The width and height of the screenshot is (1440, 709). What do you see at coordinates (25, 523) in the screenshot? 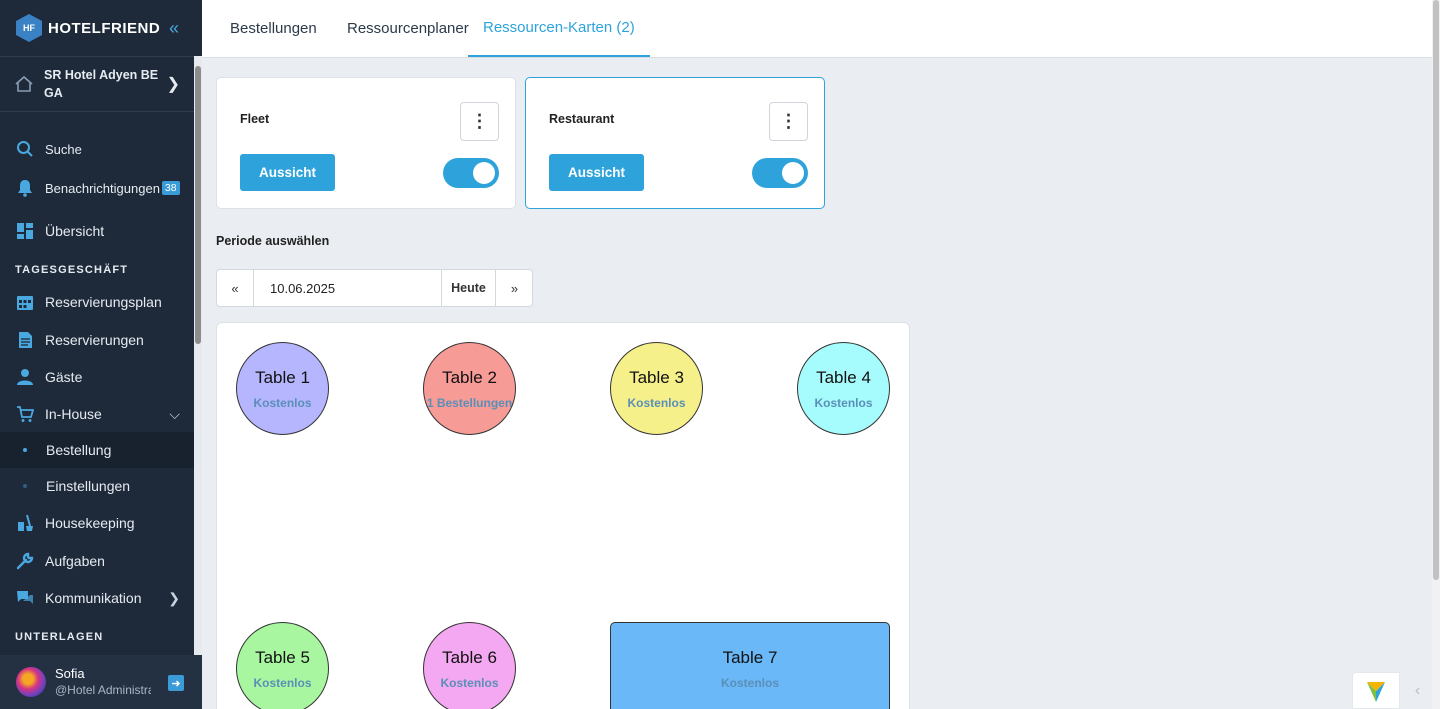
I see `cleaning-icon` at bounding box center [25, 523].